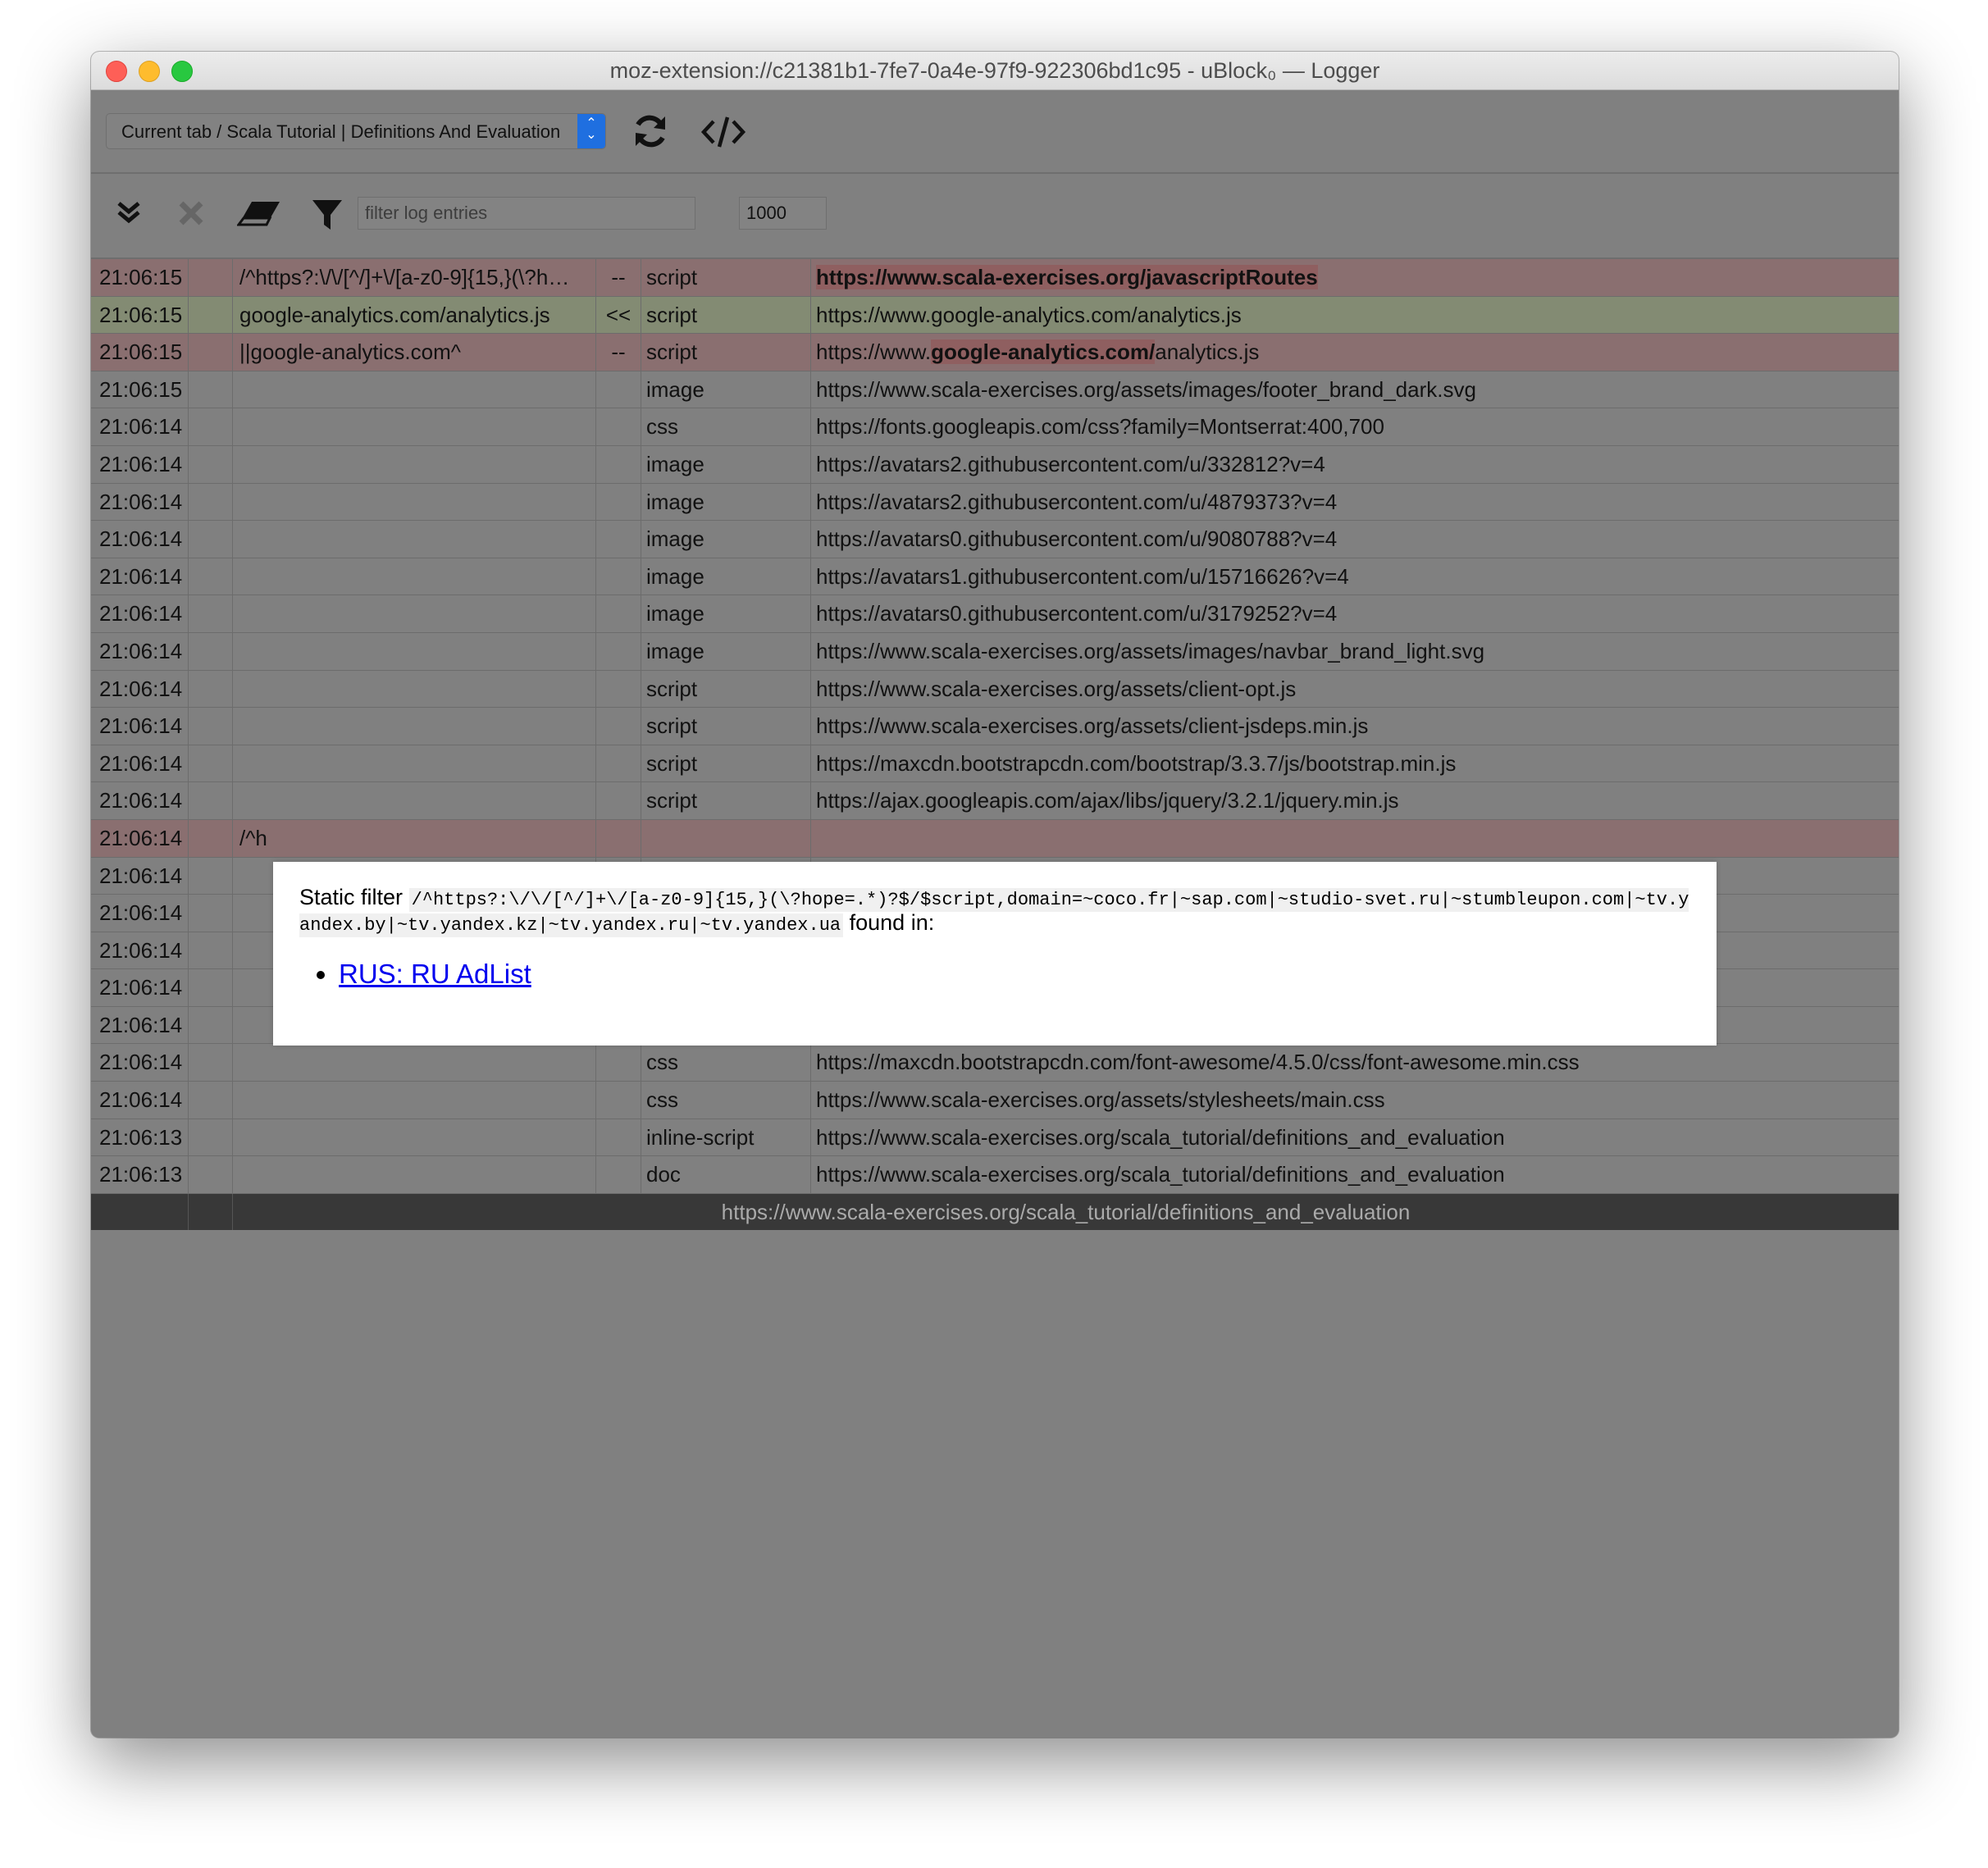 This screenshot has height=1868, width=1988. What do you see at coordinates (726, 1100) in the screenshot?
I see `log-type: css` at bounding box center [726, 1100].